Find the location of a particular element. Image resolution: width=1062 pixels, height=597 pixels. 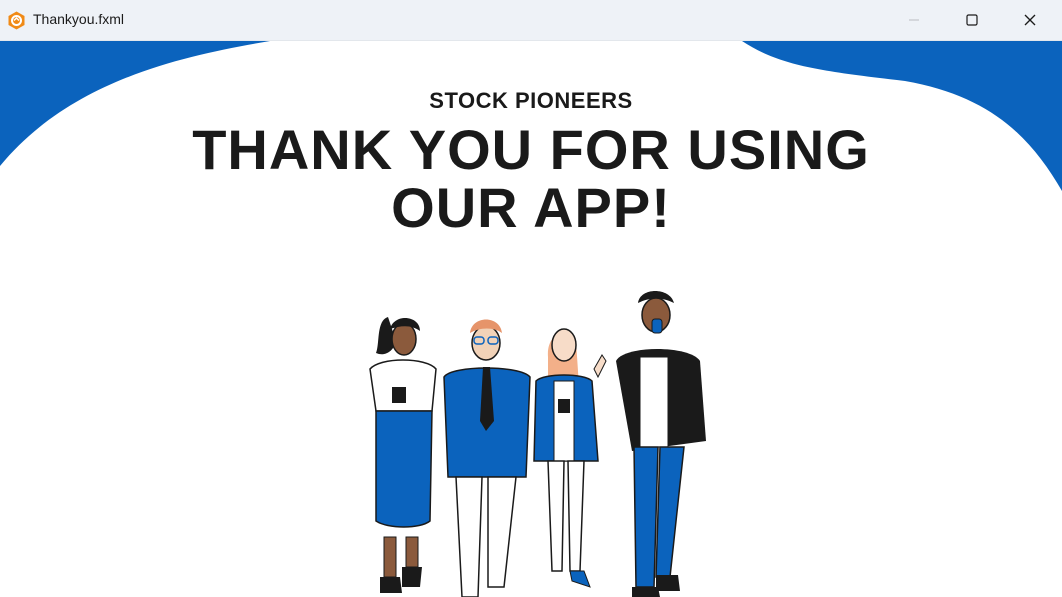

close-button is located at coordinates (1030, 20).